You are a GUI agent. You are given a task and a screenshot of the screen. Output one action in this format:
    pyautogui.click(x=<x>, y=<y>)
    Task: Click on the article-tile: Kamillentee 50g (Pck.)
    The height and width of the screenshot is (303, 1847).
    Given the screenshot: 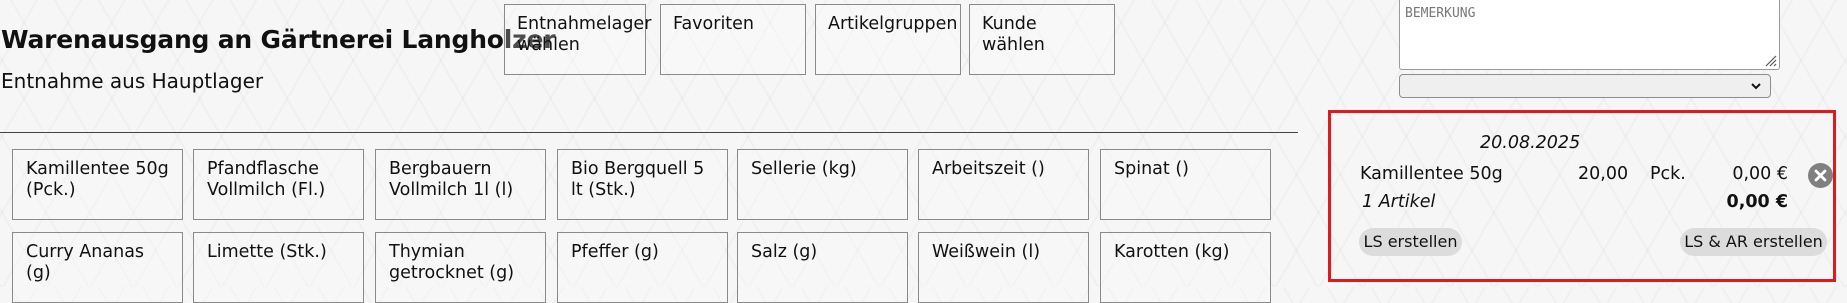 What is the action you would take?
    pyautogui.click(x=97, y=184)
    